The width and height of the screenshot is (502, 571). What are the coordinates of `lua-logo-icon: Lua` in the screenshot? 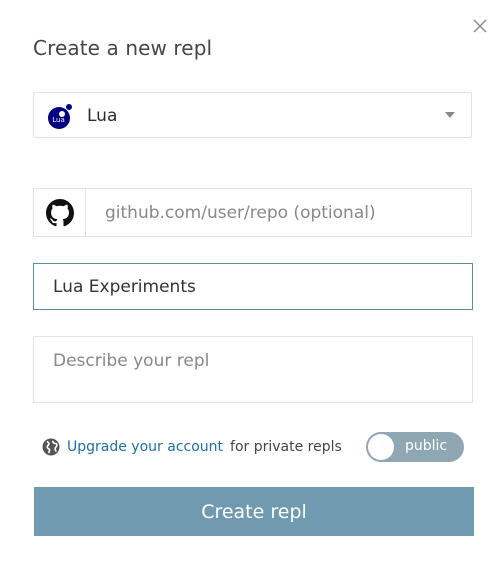 It's located at (60, 117).